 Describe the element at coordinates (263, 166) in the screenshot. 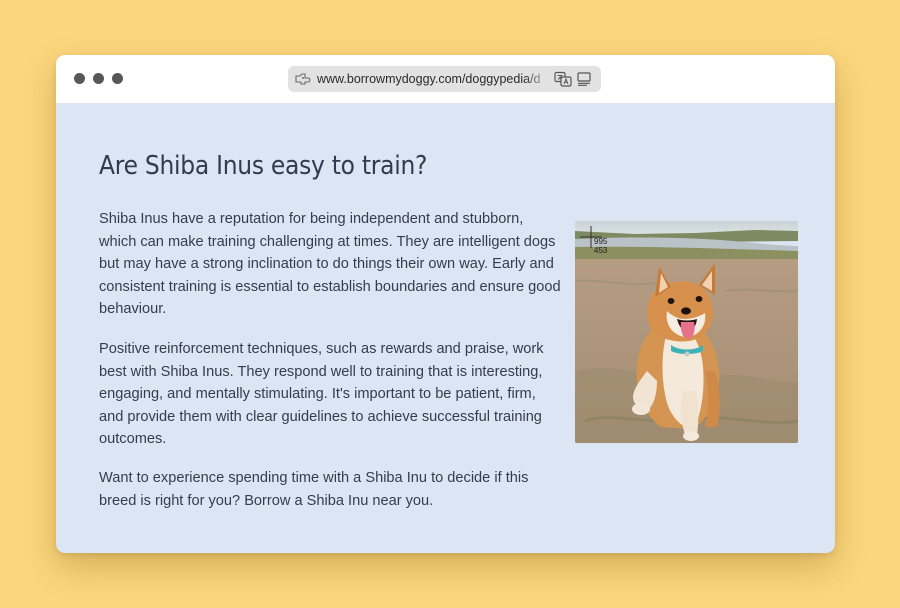

I see `article-title: Are Shiba Inus easy to train?` at that location.